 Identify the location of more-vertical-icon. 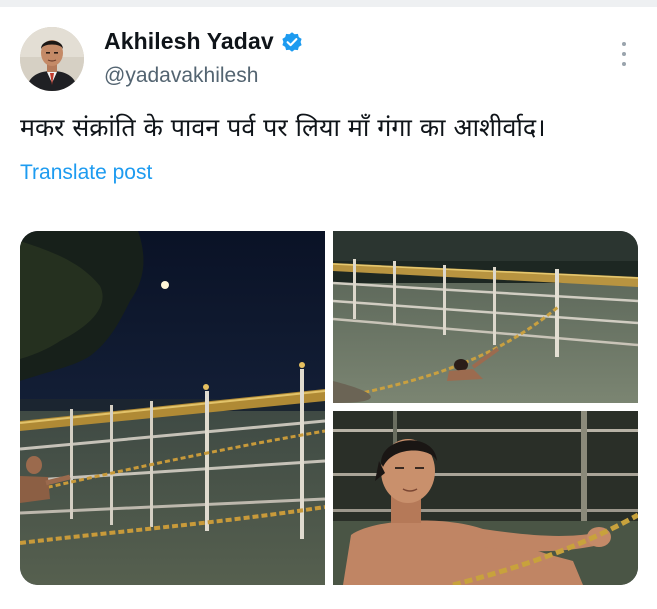
(624, 54).